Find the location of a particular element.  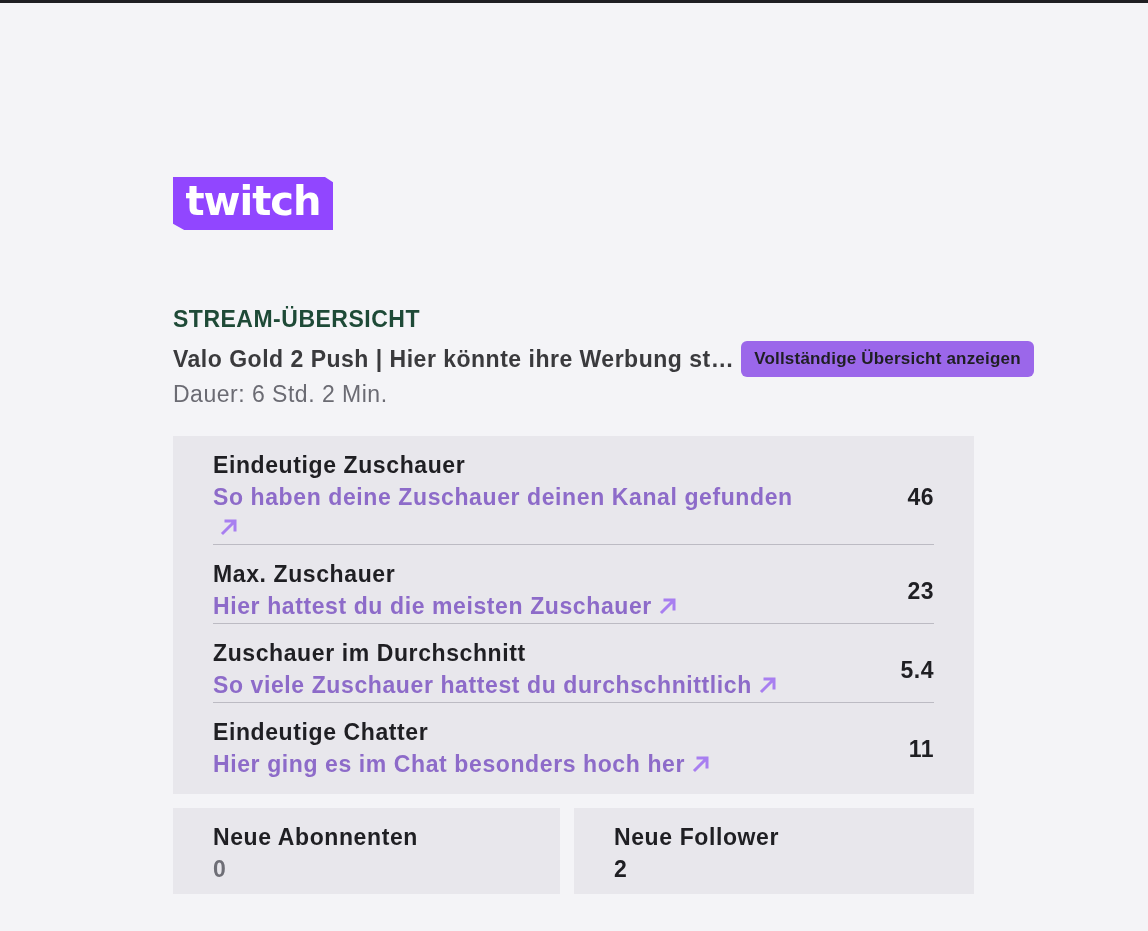

card-value: 2 is located at coordinates (621, 869).